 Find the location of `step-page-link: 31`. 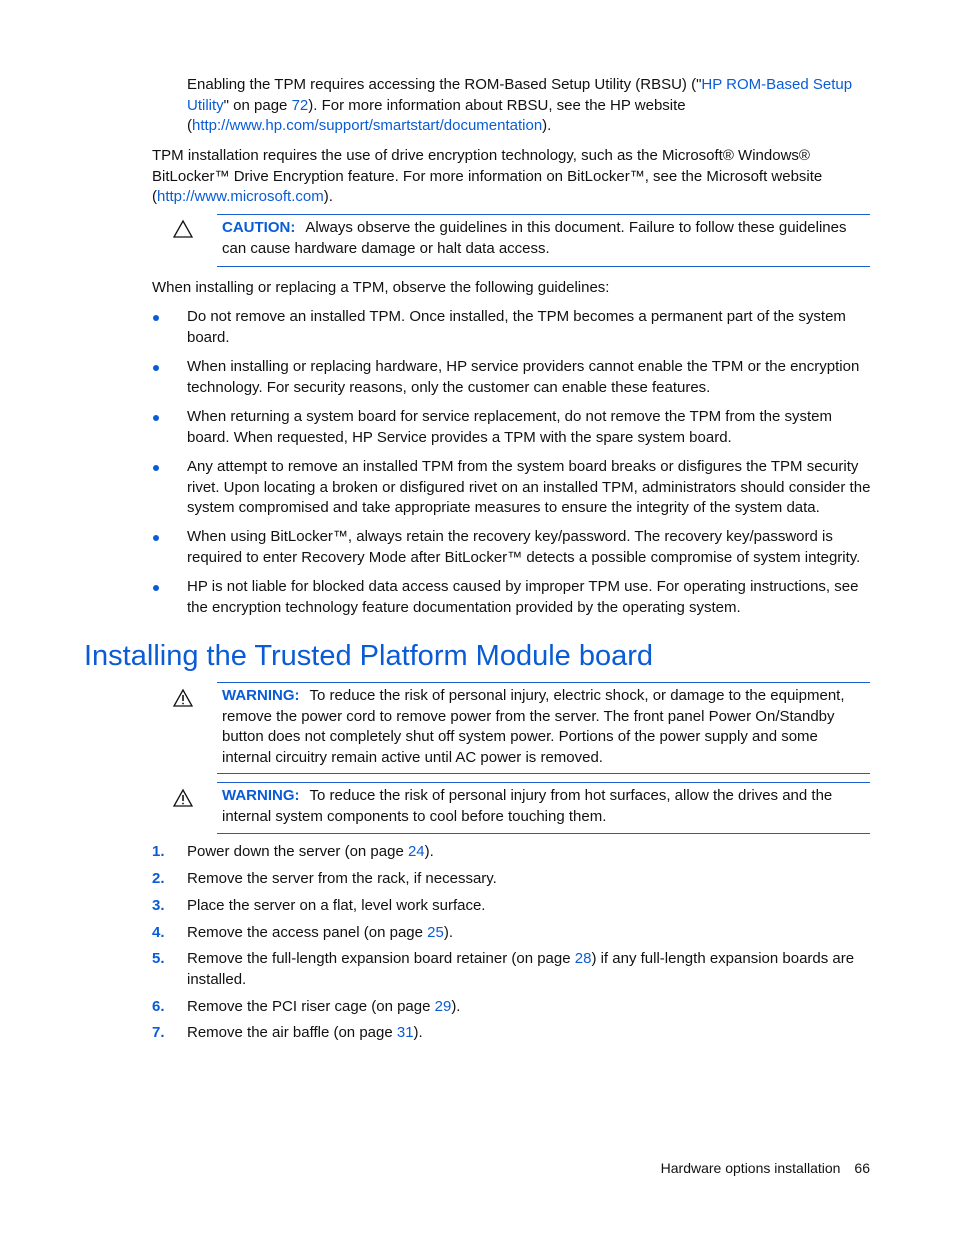

step-page-link: 31 is located at coordinates (405, 1032).